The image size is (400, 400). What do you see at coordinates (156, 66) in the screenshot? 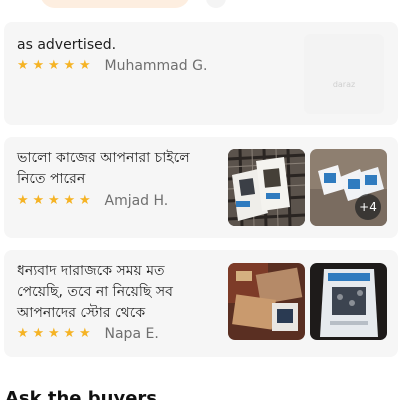
I see `reviewer-name: Muhammad G.` at bounding box center [156, 66].